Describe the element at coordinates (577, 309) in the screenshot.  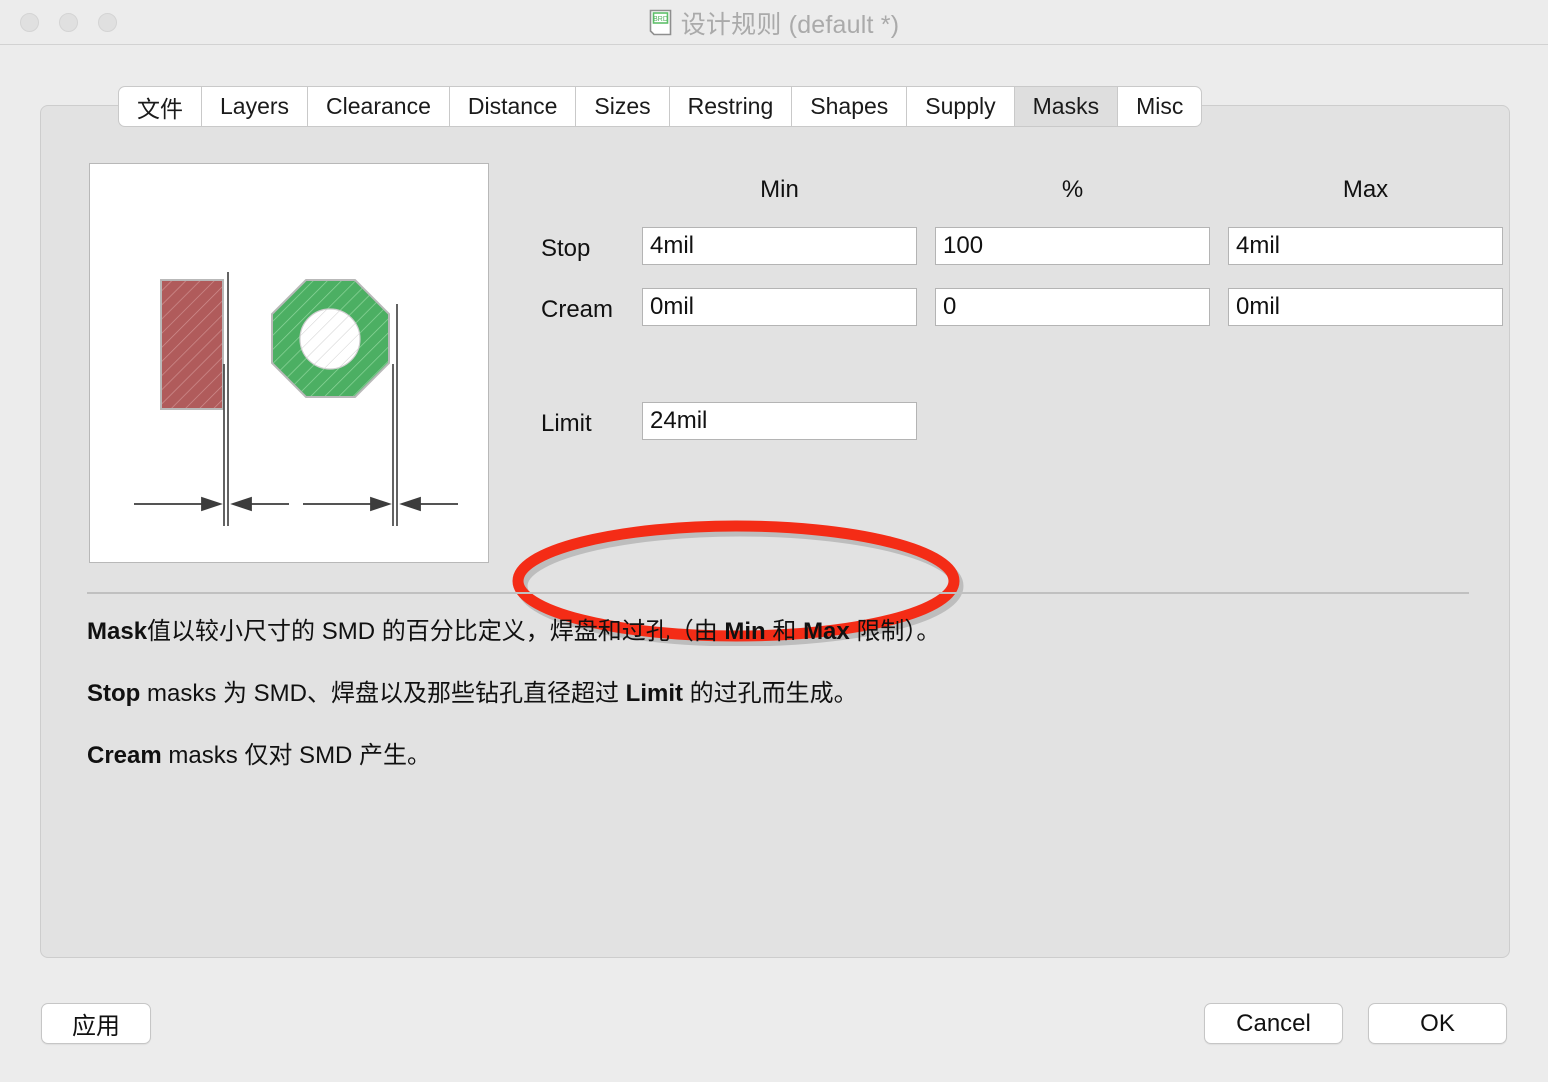
I see `row-label-cream: Cream` at that location.